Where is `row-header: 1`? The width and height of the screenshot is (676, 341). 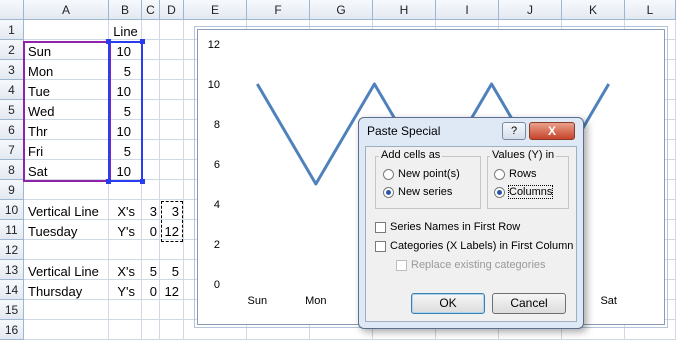 row-header: 1 is located at coordinates (12, 30).